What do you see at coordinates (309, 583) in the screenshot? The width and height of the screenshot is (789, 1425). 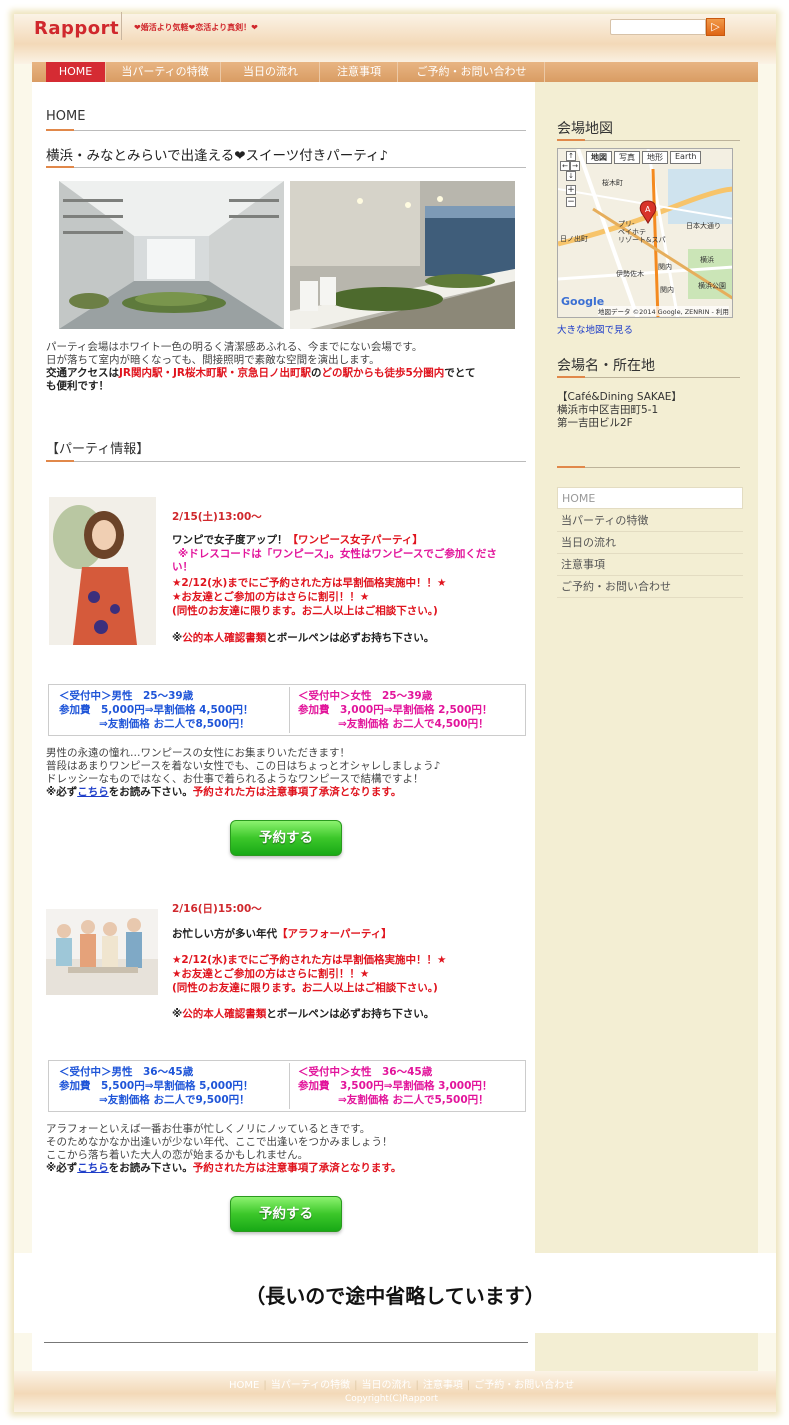 I see `event-1-early-bird: ★2/12(水)までにご予約された方は早割価格実施中！！★` at bounding box center [309, 583].